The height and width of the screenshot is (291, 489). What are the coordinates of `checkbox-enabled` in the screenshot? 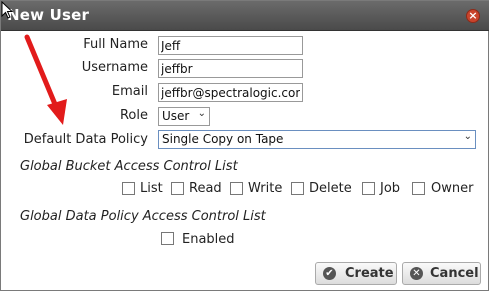 It's located at (167, 238).